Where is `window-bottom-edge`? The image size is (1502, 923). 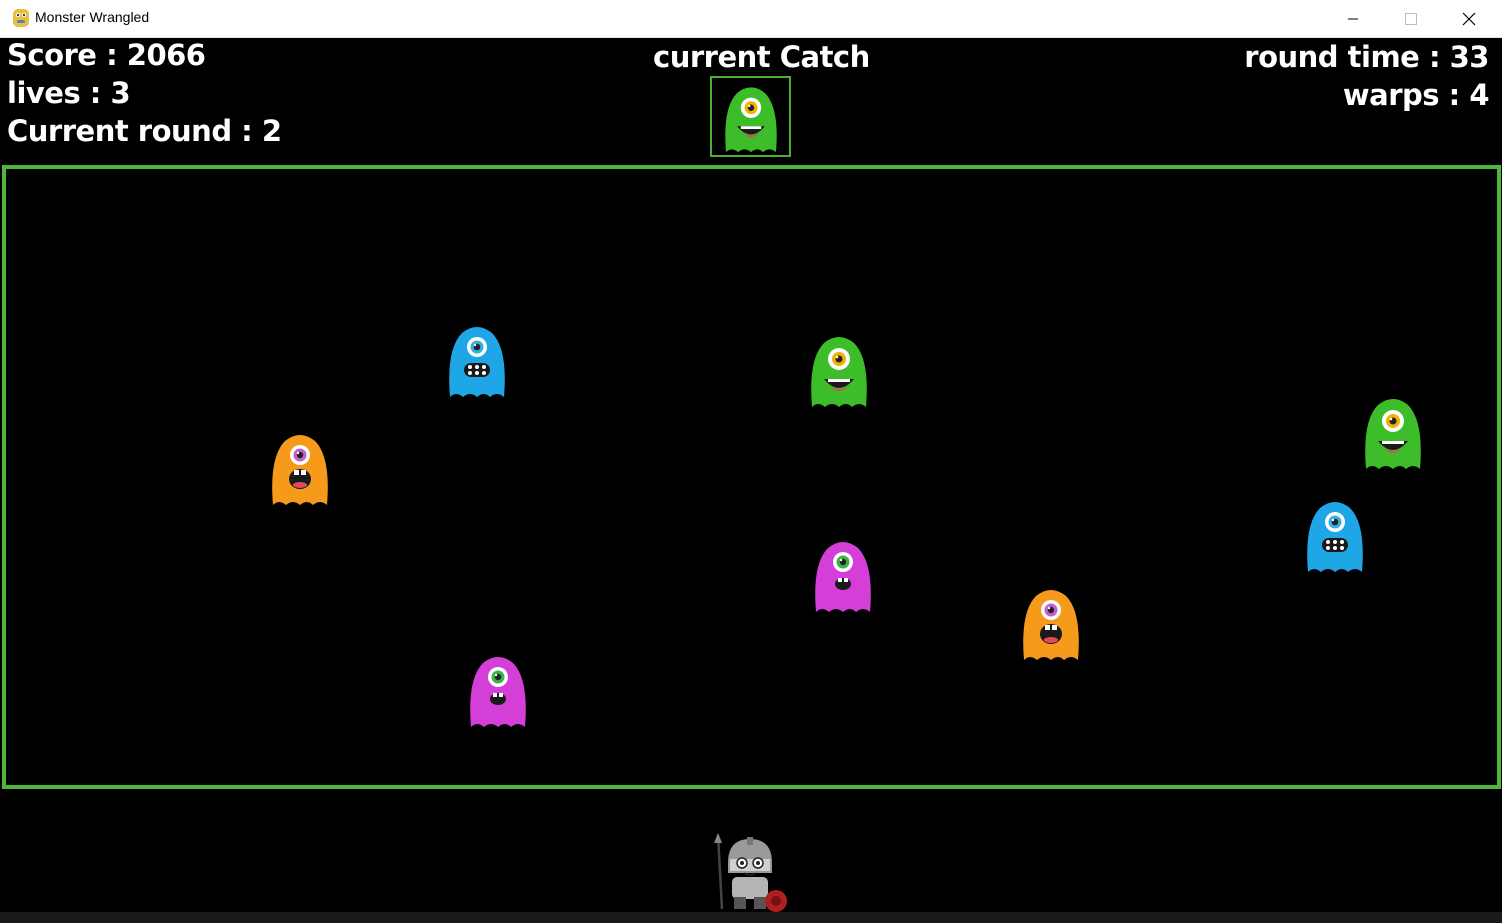 window-bottom-edge is located at coordinates (751, 917).